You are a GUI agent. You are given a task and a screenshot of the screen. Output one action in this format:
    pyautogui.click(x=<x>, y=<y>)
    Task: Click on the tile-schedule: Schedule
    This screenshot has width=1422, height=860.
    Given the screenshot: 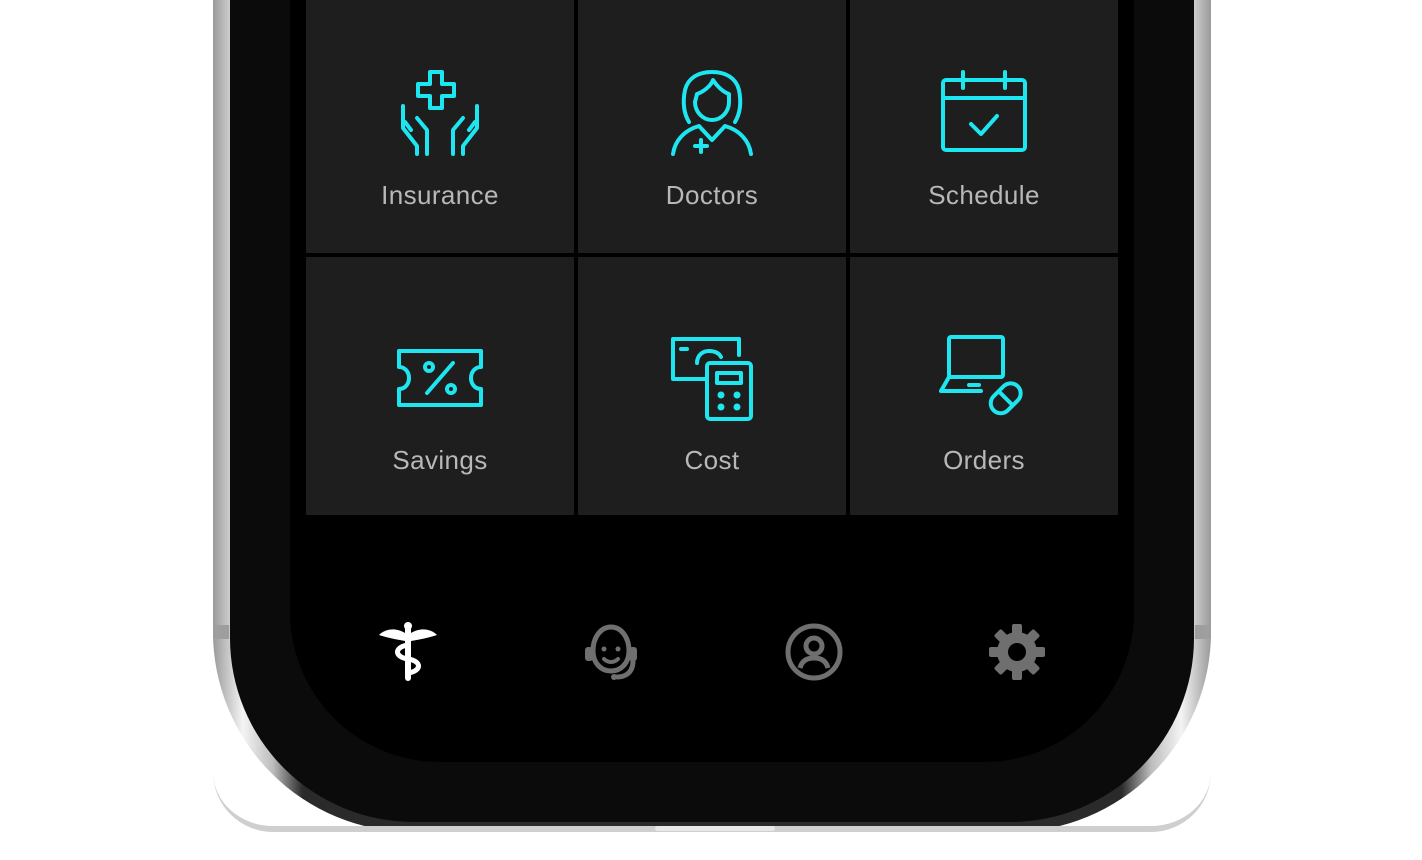 What is the action you would take?
    pyautogui.click(x=984, y=126)
    